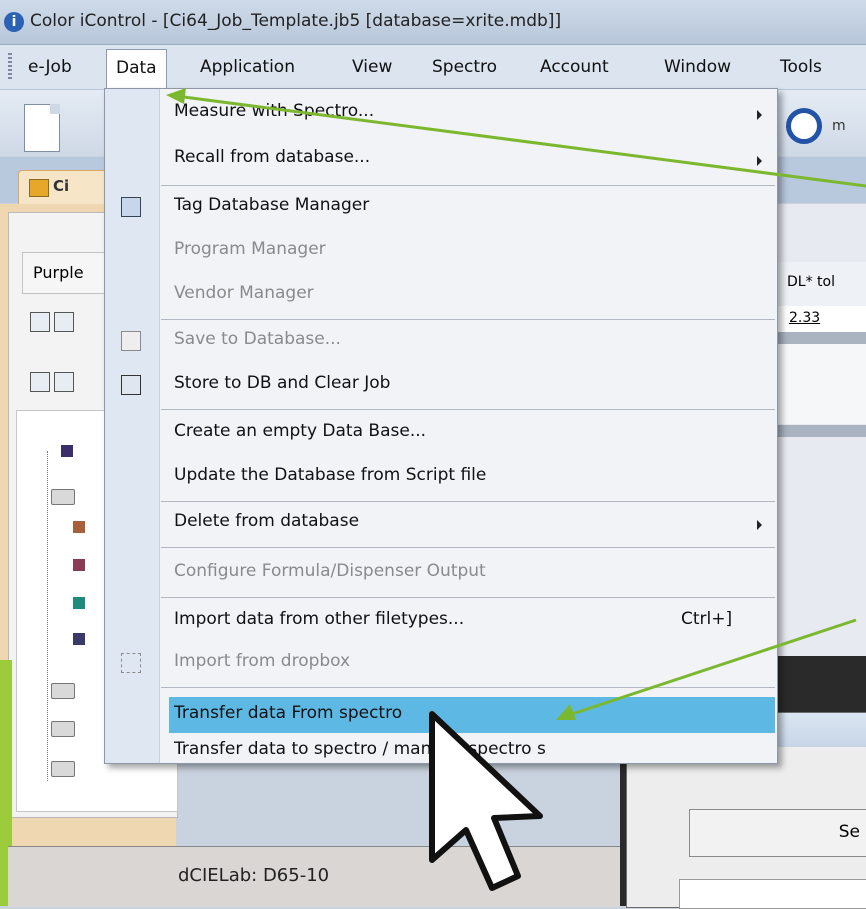  I want to click on mouse-cursor-icon, so click(486, 801).